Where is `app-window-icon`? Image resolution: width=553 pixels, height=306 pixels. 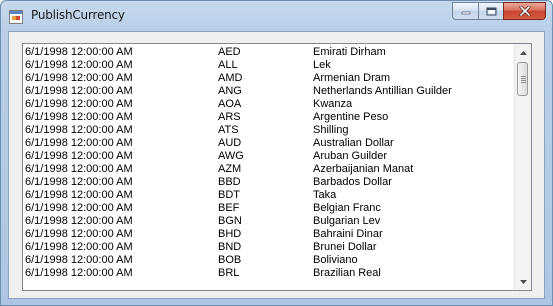 app-window-icon is located at coordinates (16, 16).